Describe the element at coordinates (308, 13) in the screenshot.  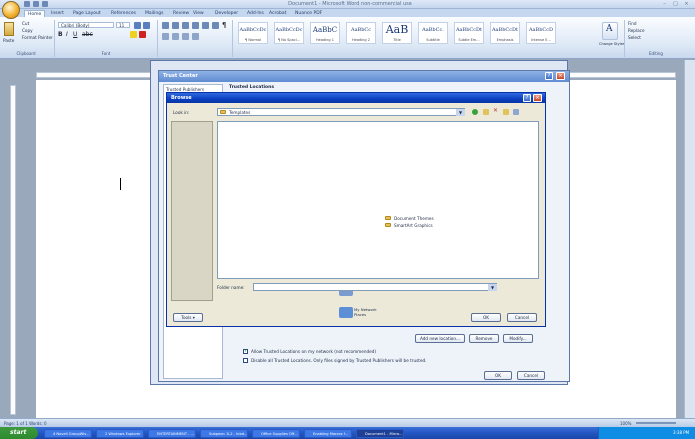
I see `tab-nuance-pdf: Nuance PDF` at that location.